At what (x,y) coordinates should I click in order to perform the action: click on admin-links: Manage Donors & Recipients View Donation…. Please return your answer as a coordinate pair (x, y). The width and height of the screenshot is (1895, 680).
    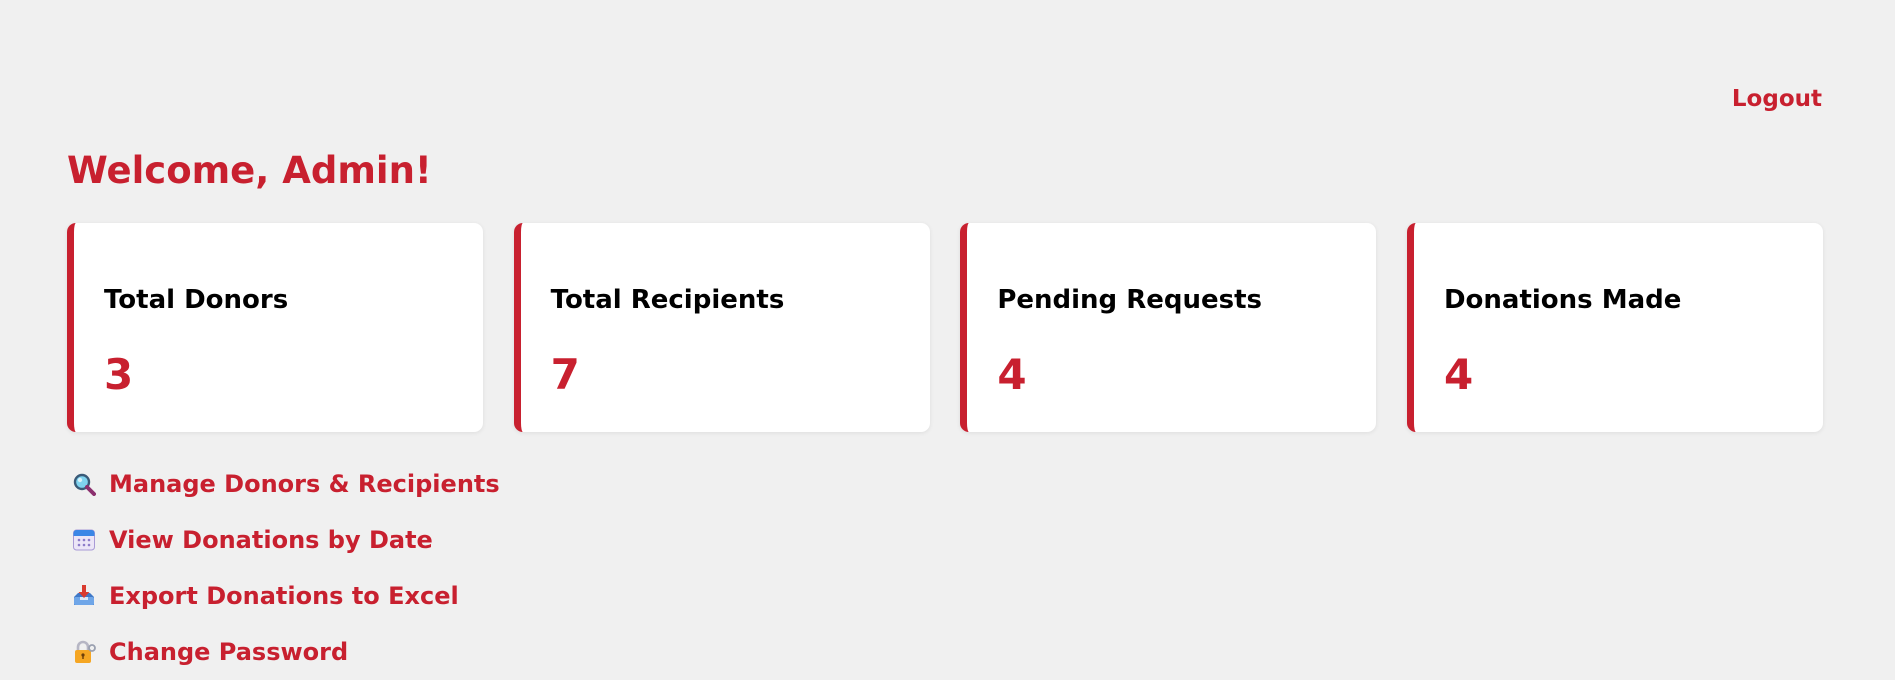
    Looking at the image, I should click on (285, 568).